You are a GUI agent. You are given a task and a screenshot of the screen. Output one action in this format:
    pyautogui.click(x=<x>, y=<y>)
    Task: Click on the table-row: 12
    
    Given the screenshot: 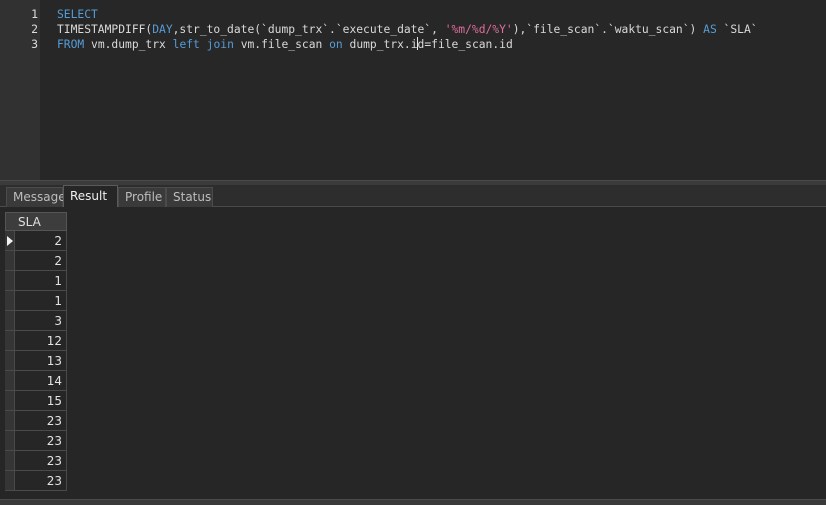 What is the action you would take?
    pyautogui.click(x=36, y=341)
    